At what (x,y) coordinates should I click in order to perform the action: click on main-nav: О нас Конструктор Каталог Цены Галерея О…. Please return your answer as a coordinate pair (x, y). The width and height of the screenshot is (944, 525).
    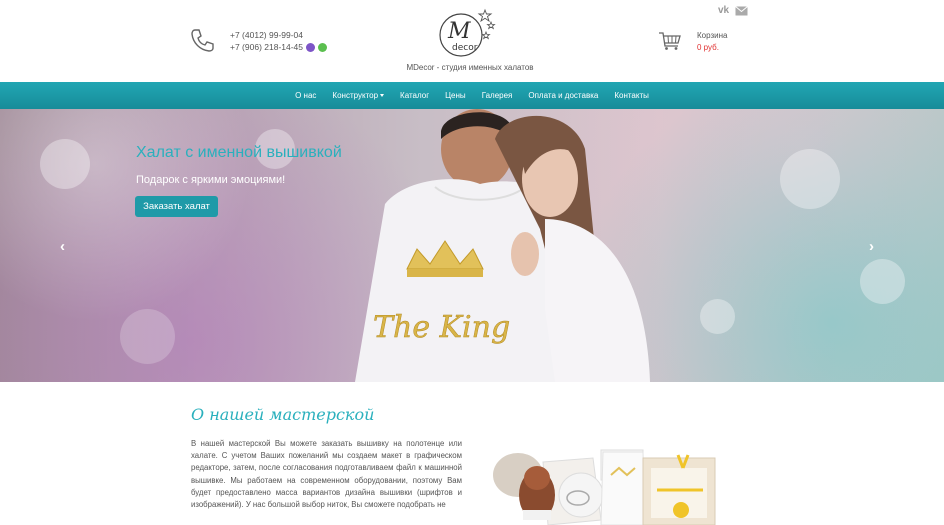
    Looking at the image, I should click on (472, 95).